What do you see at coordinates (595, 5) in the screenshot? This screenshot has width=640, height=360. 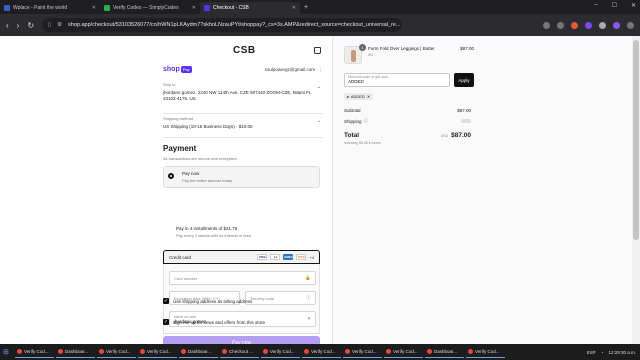 I see `minimize-icon: –` at bounding box center [595, 5].